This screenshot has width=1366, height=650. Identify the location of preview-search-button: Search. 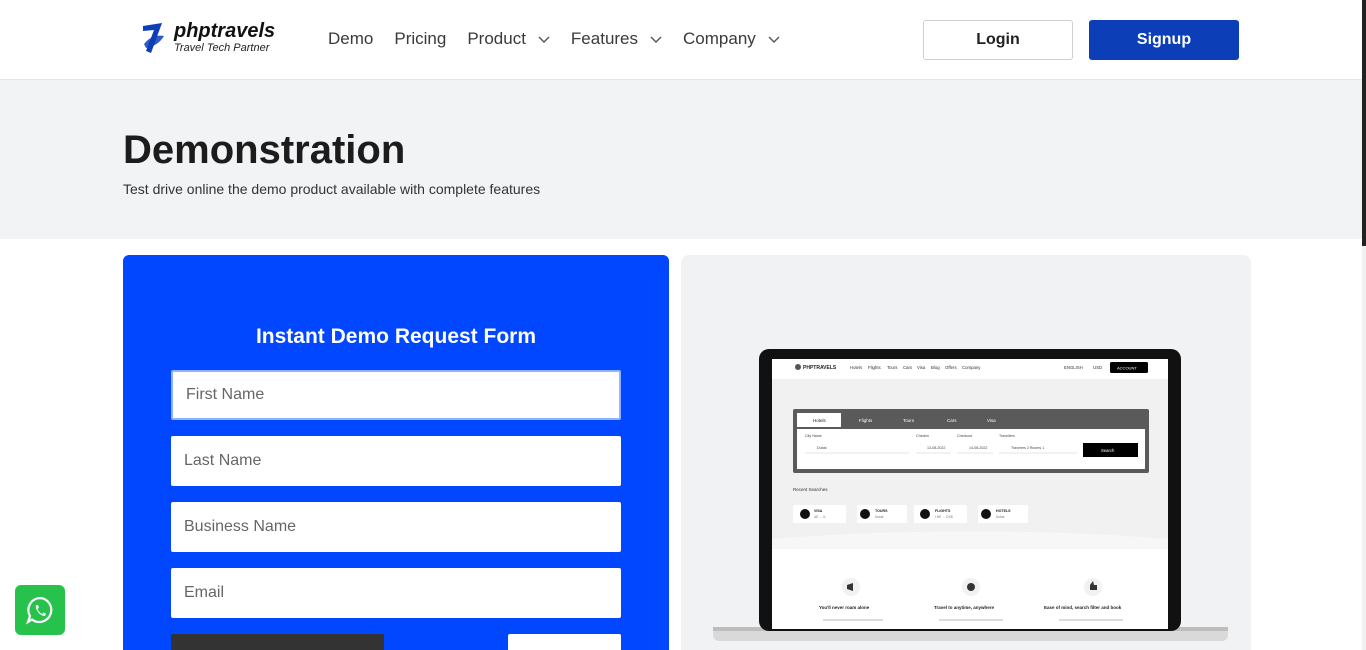
(1108, 450).